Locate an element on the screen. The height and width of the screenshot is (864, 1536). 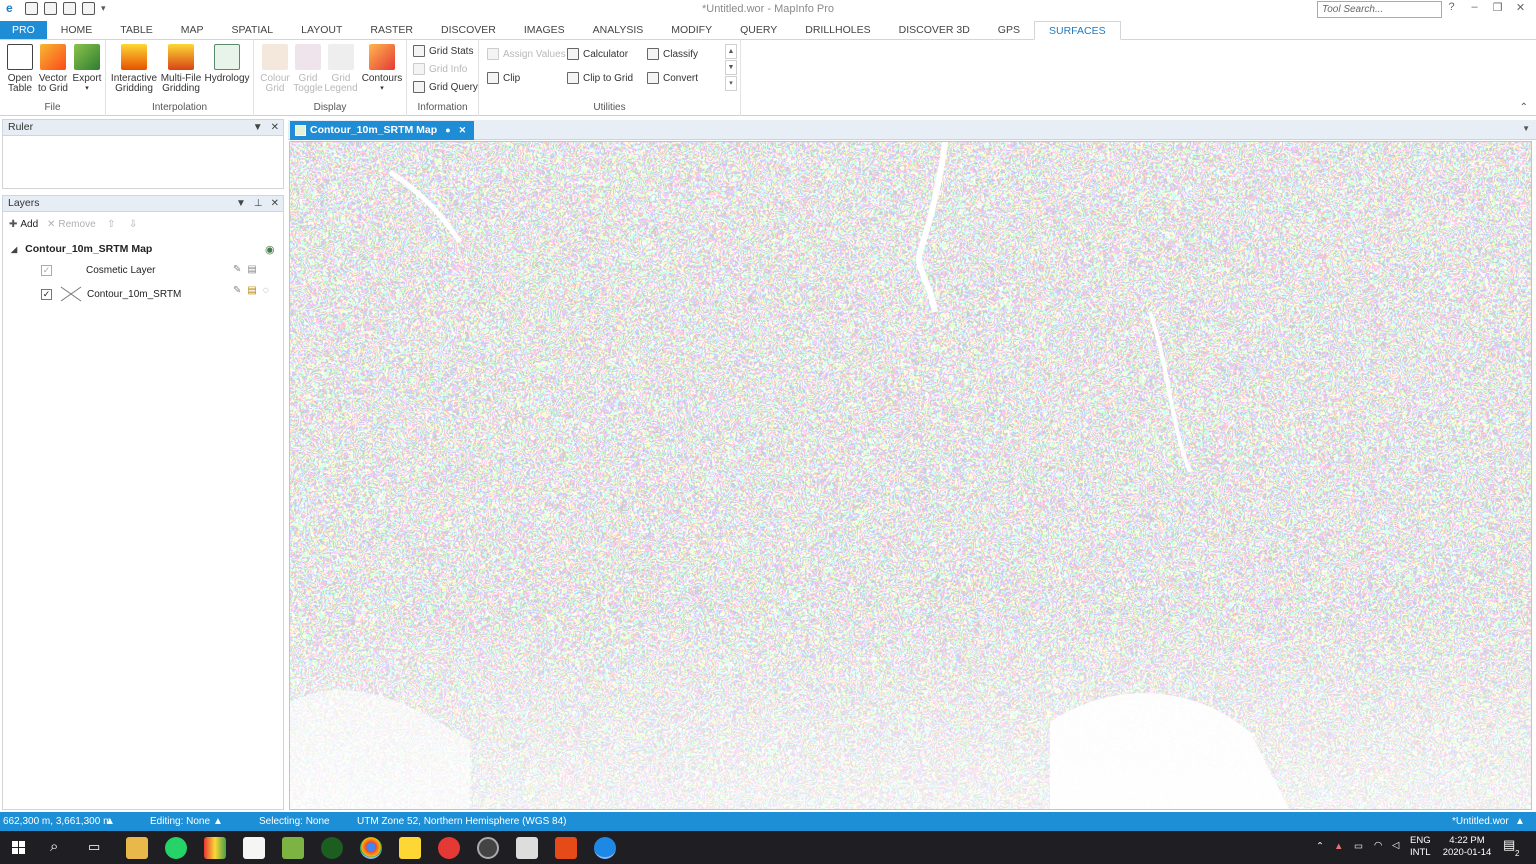
hydrology-button: Hydrology is located at coordinates (227, 64).